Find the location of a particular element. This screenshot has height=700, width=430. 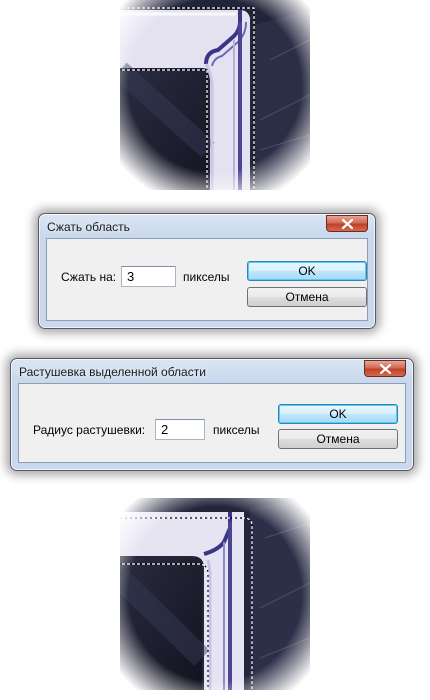

selection-preview-before is located at coordinates (215, 95).